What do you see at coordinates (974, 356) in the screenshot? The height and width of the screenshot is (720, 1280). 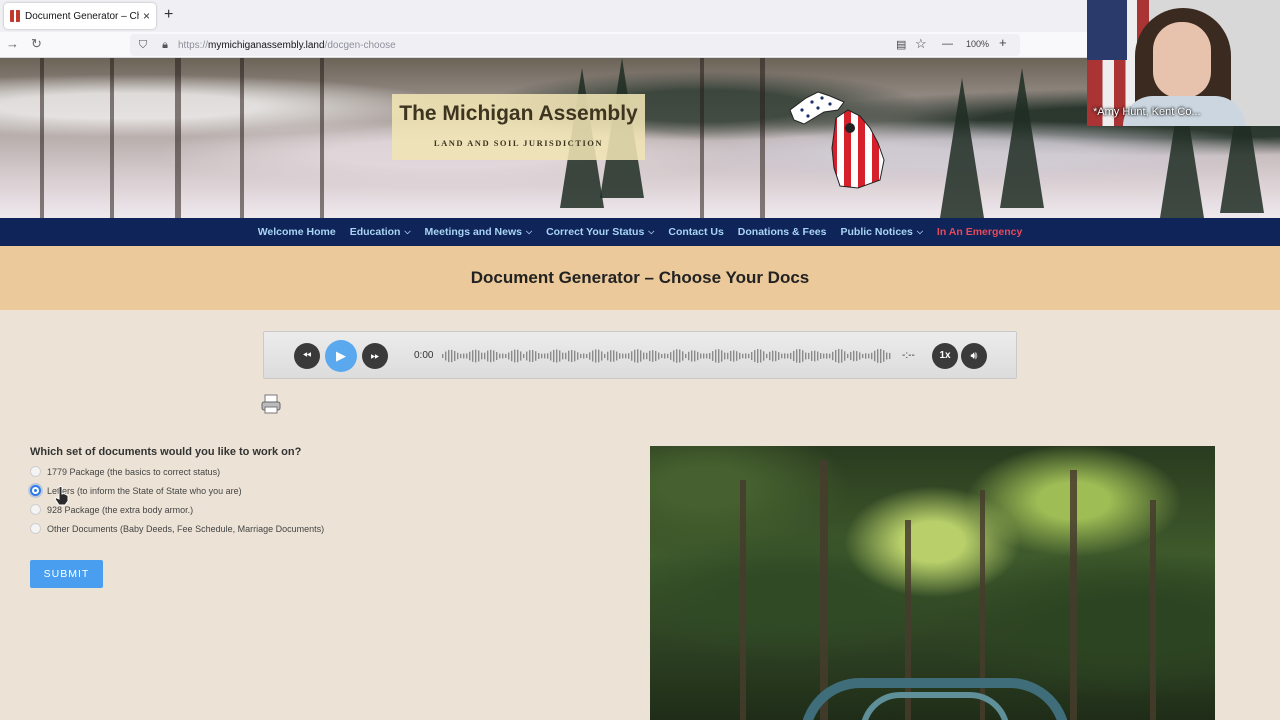 I see `volume-icon: 🔊︎` at bounding box center [974, 356].